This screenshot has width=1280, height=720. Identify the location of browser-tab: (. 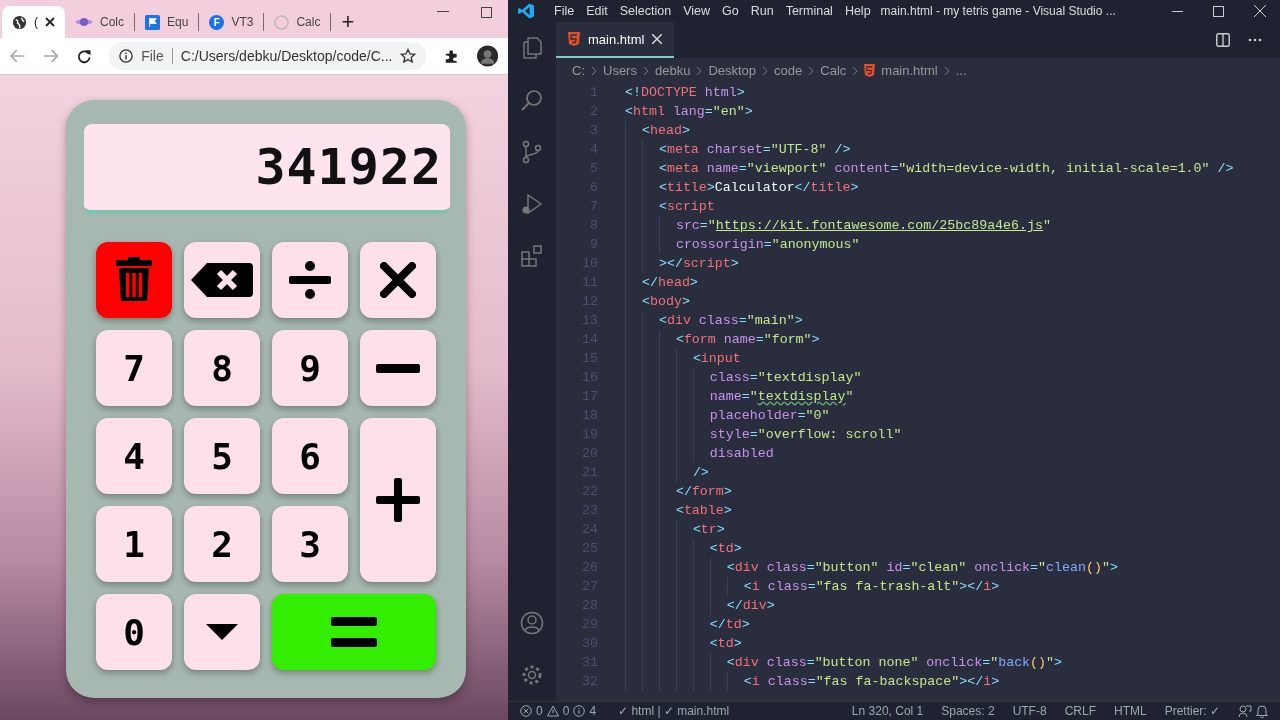
(33, 22).